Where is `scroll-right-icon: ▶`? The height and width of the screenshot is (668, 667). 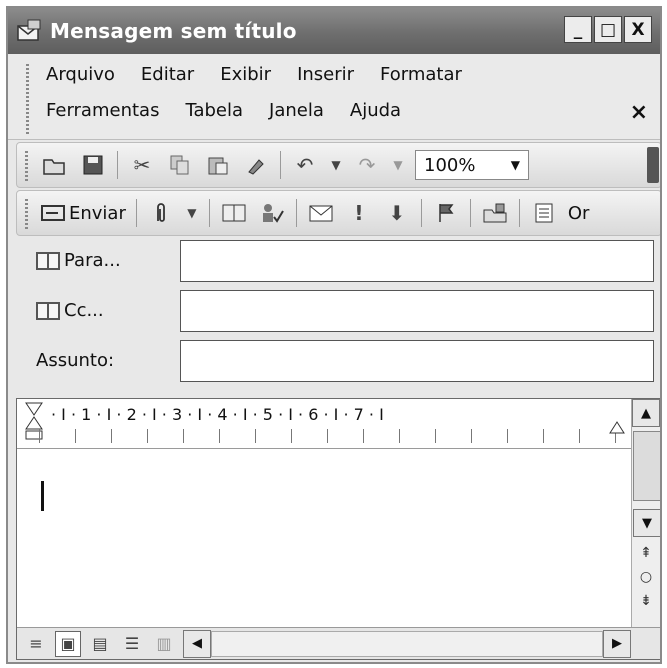
scroll-right-icon: ▶ is located at coordinates (617, 643).